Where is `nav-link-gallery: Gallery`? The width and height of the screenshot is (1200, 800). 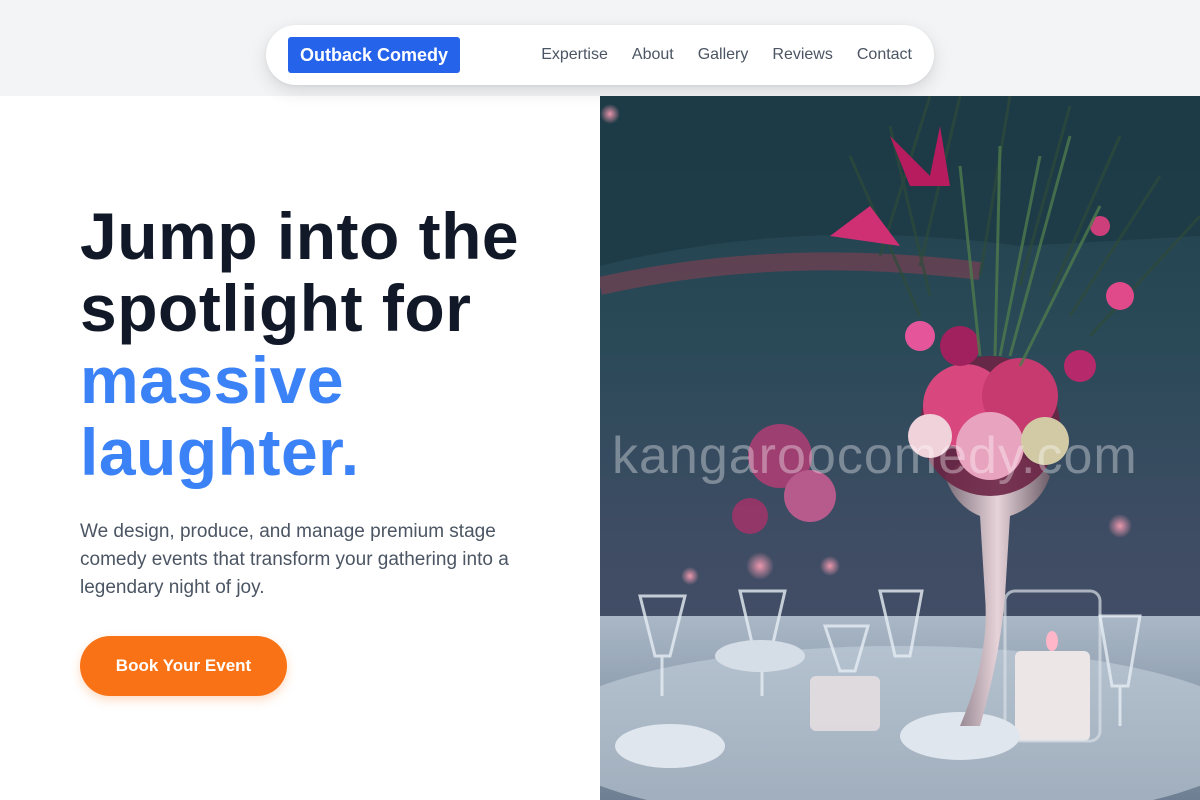
nav-link-gallery: Gallery is located at coordinates (723, 55).